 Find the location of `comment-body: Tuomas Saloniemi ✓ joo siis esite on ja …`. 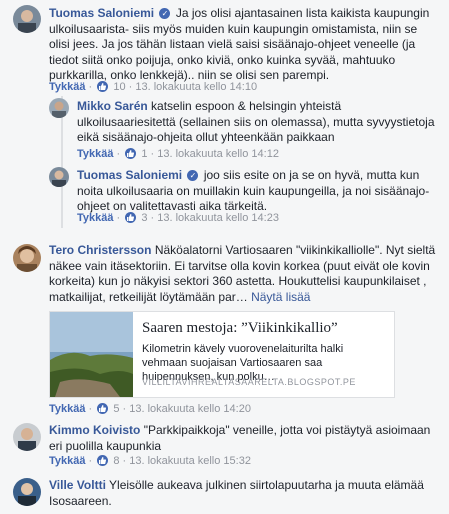

comment-body: Tuomas Saloniemi ✓ joo siis esite on ja … is located at coordinates (259, 191).